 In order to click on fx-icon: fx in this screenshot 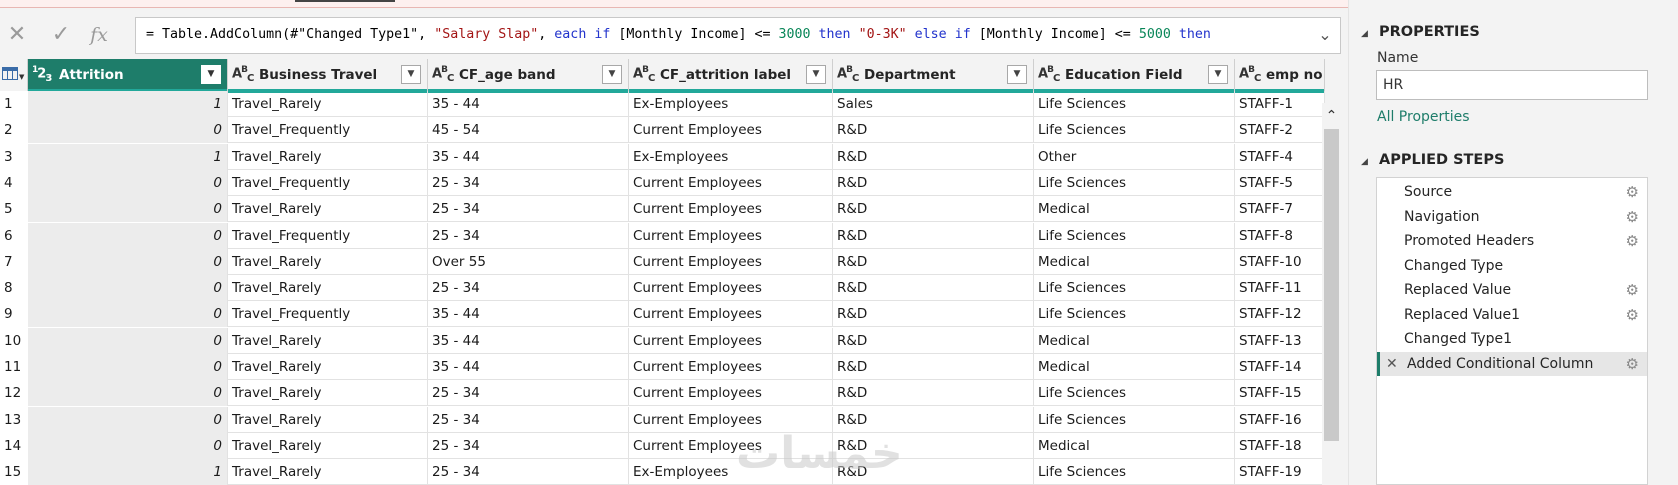, I will do `click(99, 35)`.